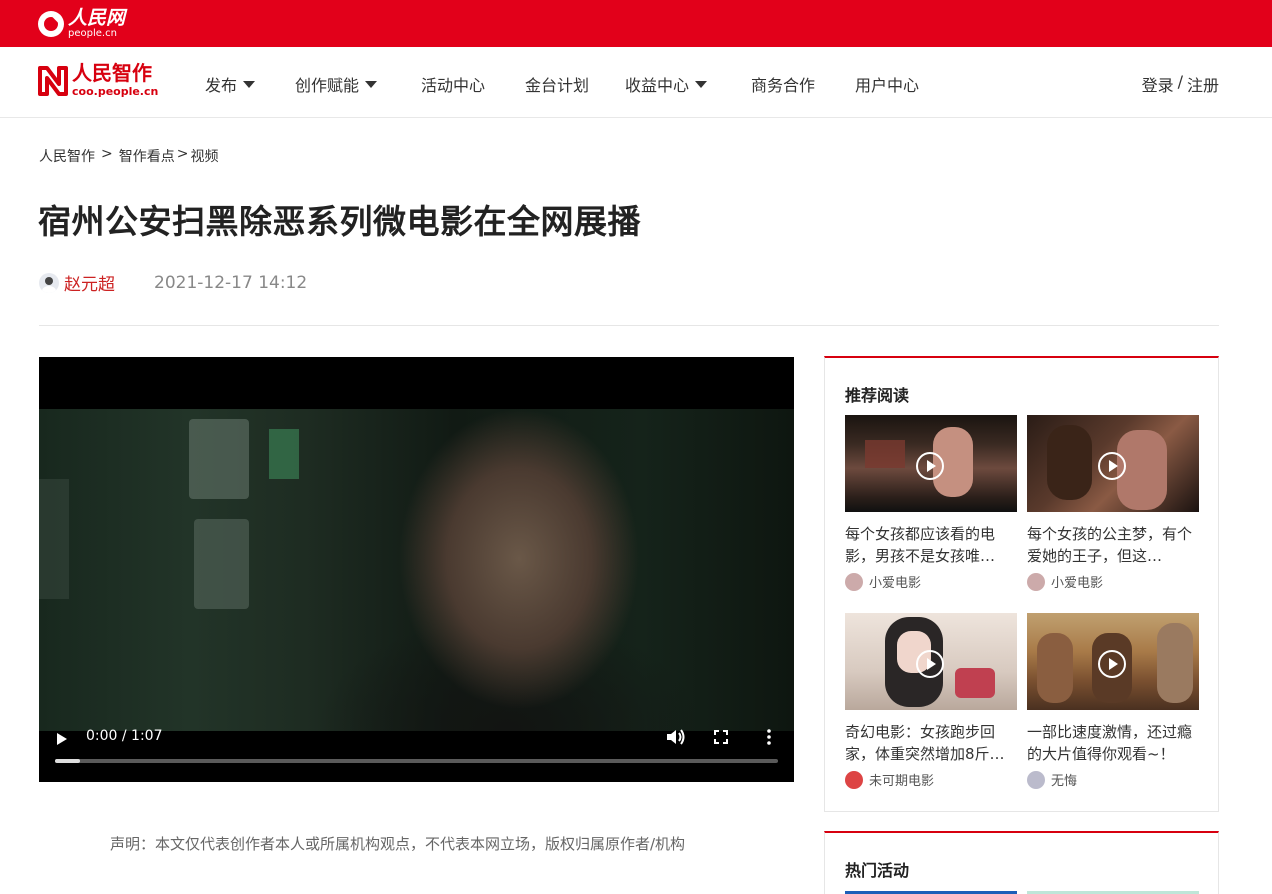 The height and width of the screenshot is (894, 1272). Describe the element at coordinates (204, 157) in the screenshot. I see `breadcrumb-current: 视频` at that location.